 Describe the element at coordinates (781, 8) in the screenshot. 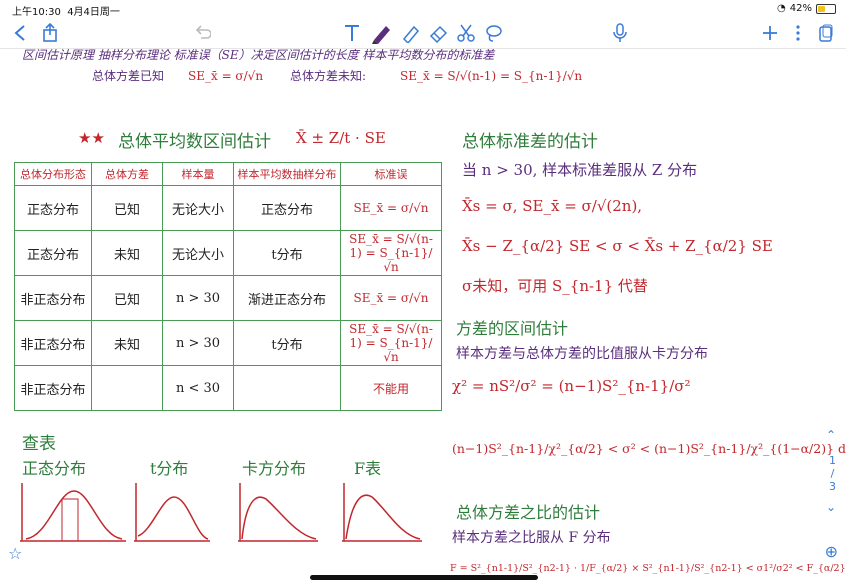

I see `wifi-icon: ◔` at that location.